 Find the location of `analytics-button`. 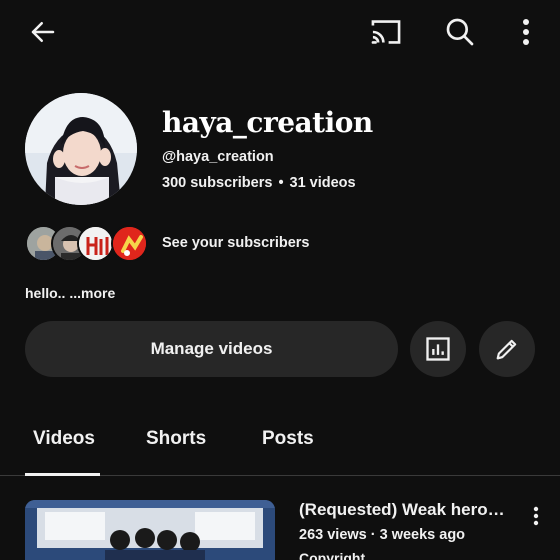

analytics-button is located at coordinates (438, 349).